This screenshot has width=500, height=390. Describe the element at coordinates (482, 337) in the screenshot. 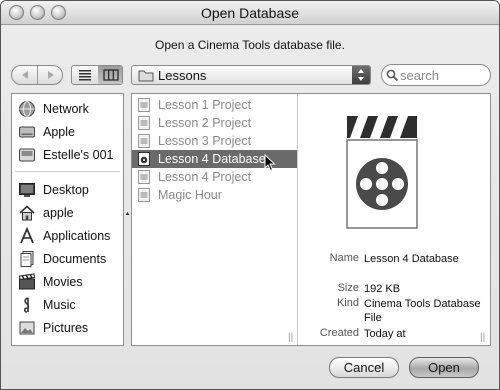

I see `preview-resize-icon: ||` at that location.